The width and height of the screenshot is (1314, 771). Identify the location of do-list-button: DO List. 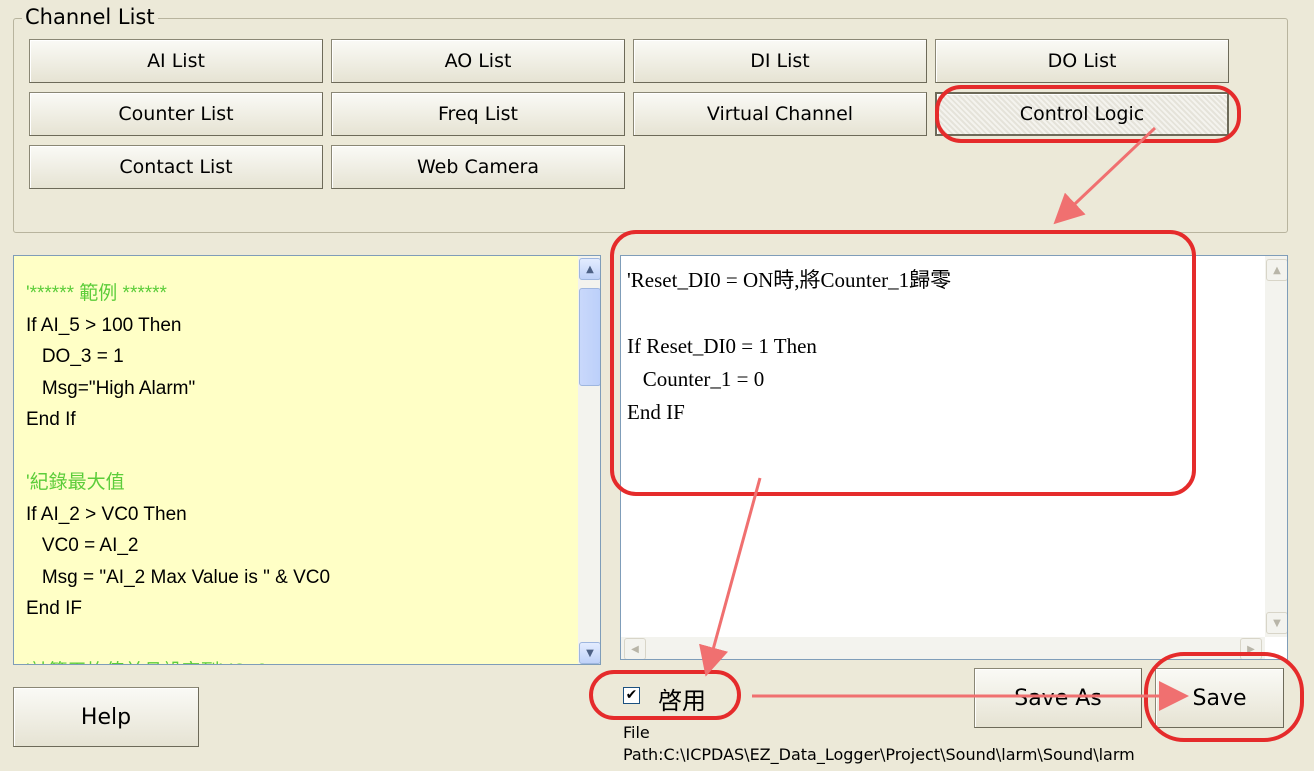
(1082, 61).